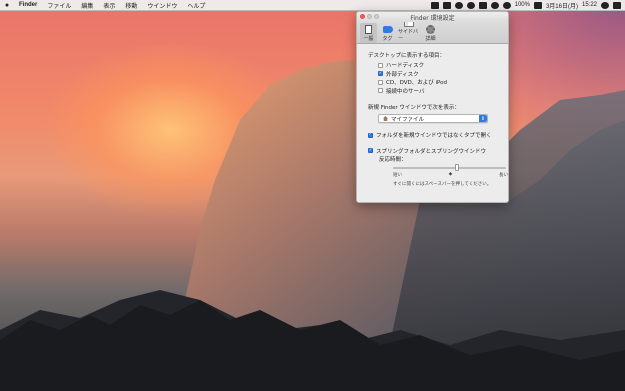 This screenshot has height=391, width=625. I want to click on menu-window: ウインドウ, so click(162, 5).